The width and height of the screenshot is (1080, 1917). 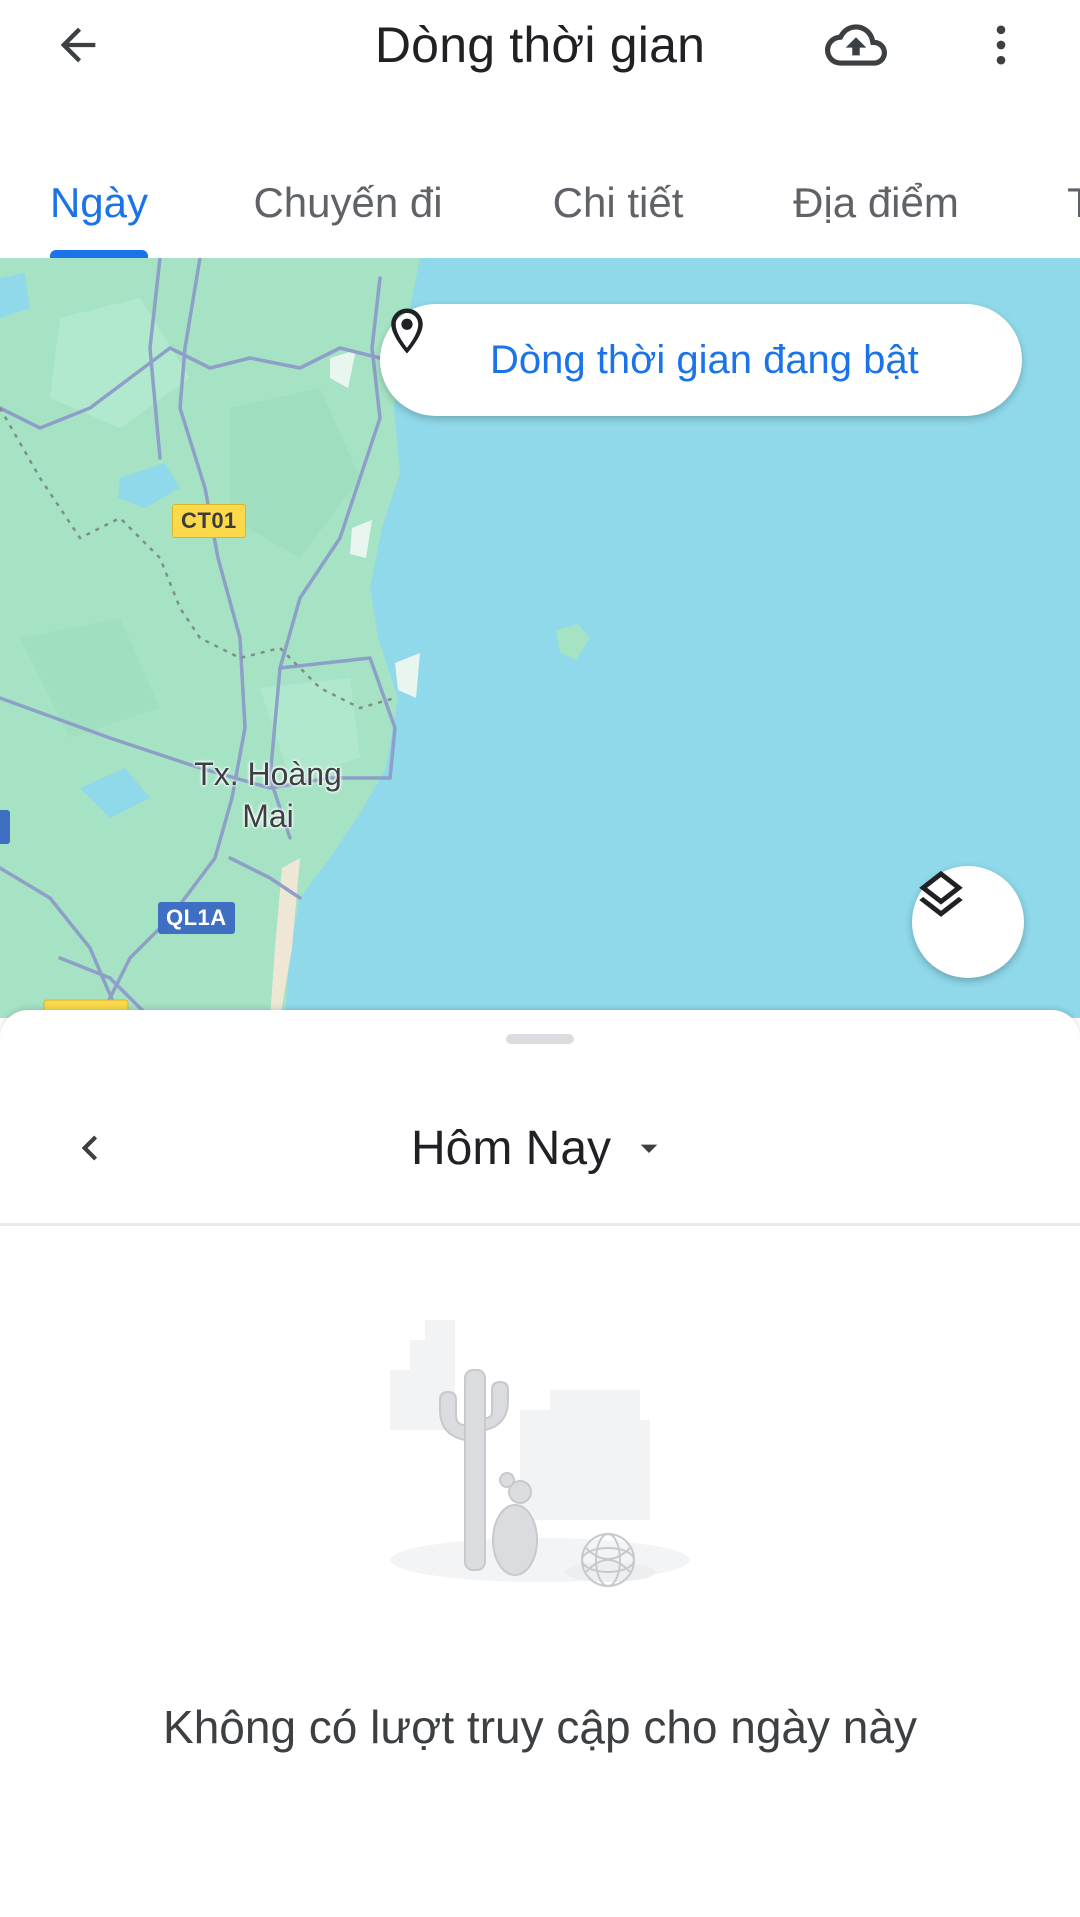 I want to click on map-layers-button, so click(x=968, y=922).